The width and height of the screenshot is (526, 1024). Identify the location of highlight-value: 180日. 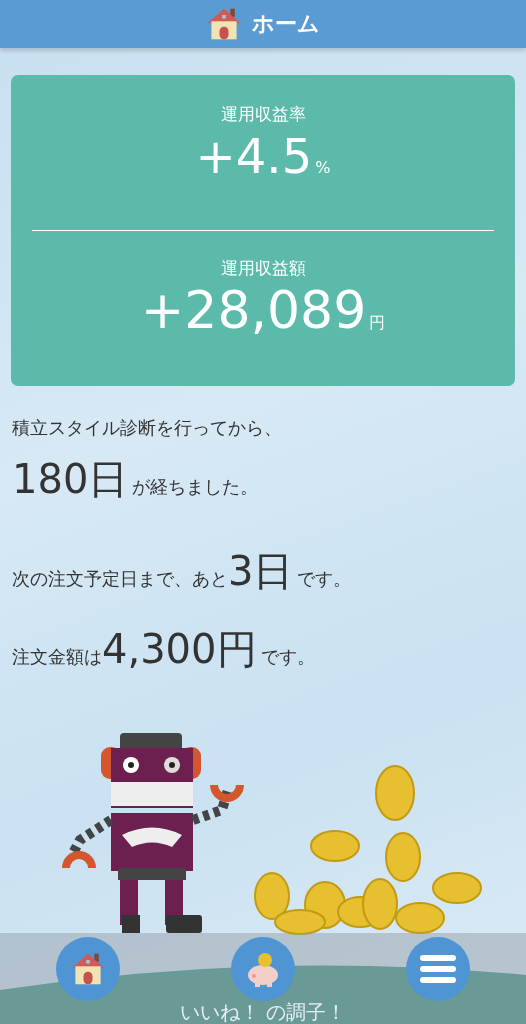
(70, 479).